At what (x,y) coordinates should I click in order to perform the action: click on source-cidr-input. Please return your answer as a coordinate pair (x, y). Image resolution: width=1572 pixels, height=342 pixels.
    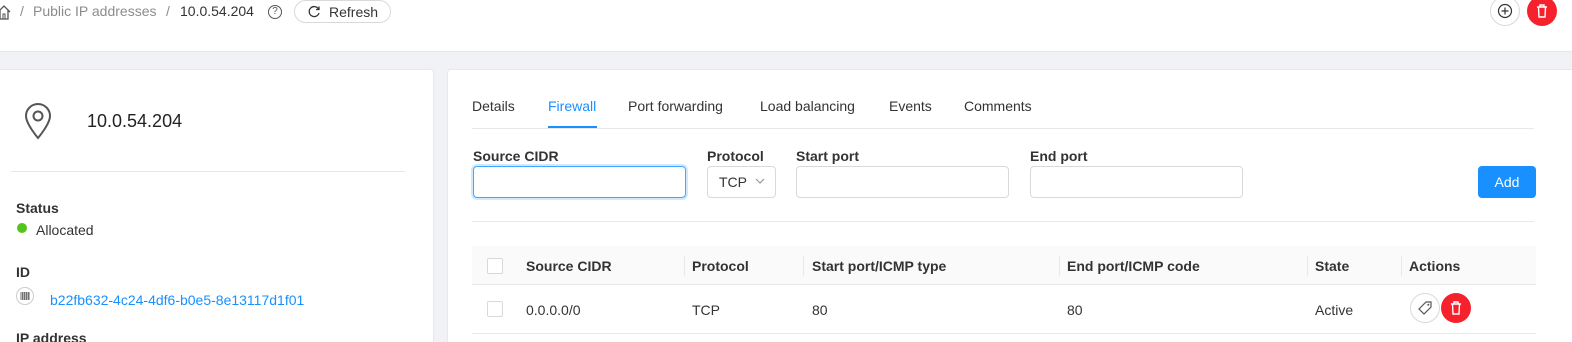
    Looking at the image, I should click on (579, 182).